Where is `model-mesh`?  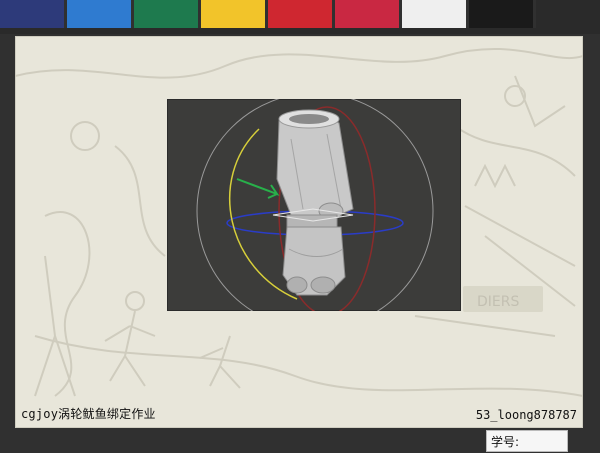
model-mesh is located at coordinates (315, 202).